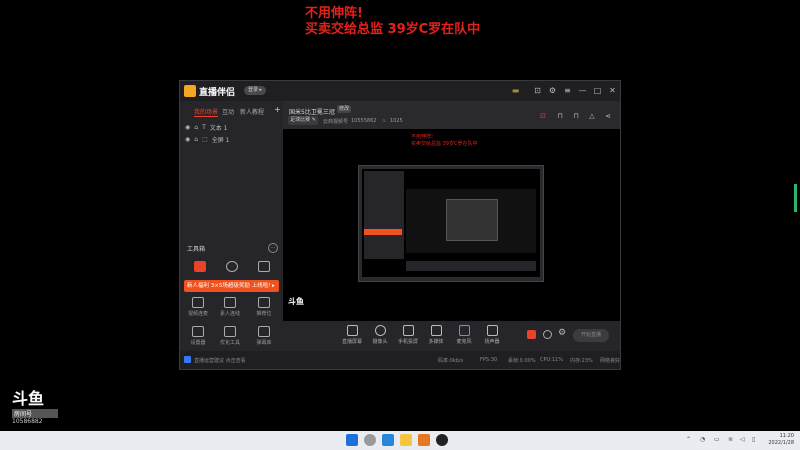  Describe the element at coordinates (489, 360) in the screenshot. I see `fps: FPS:30` at that location.